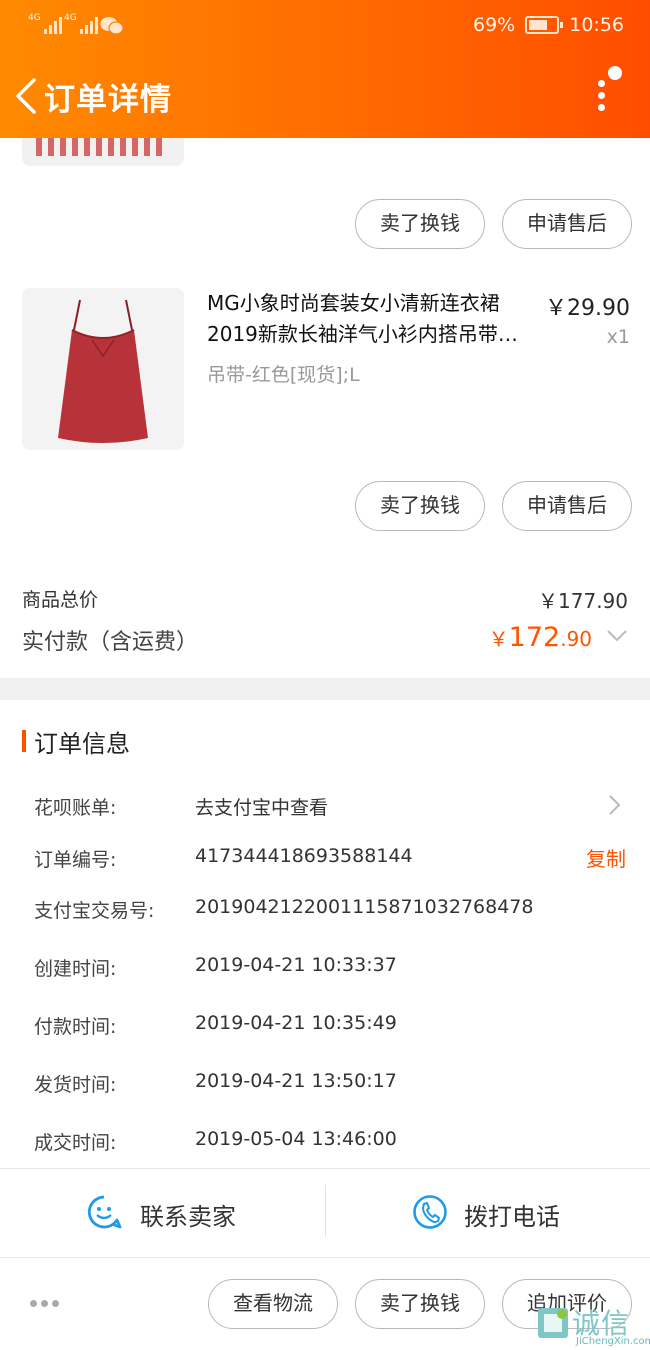 This screenshot has height=1350, width=650. I want to click on section-divider, so click(325, 689).